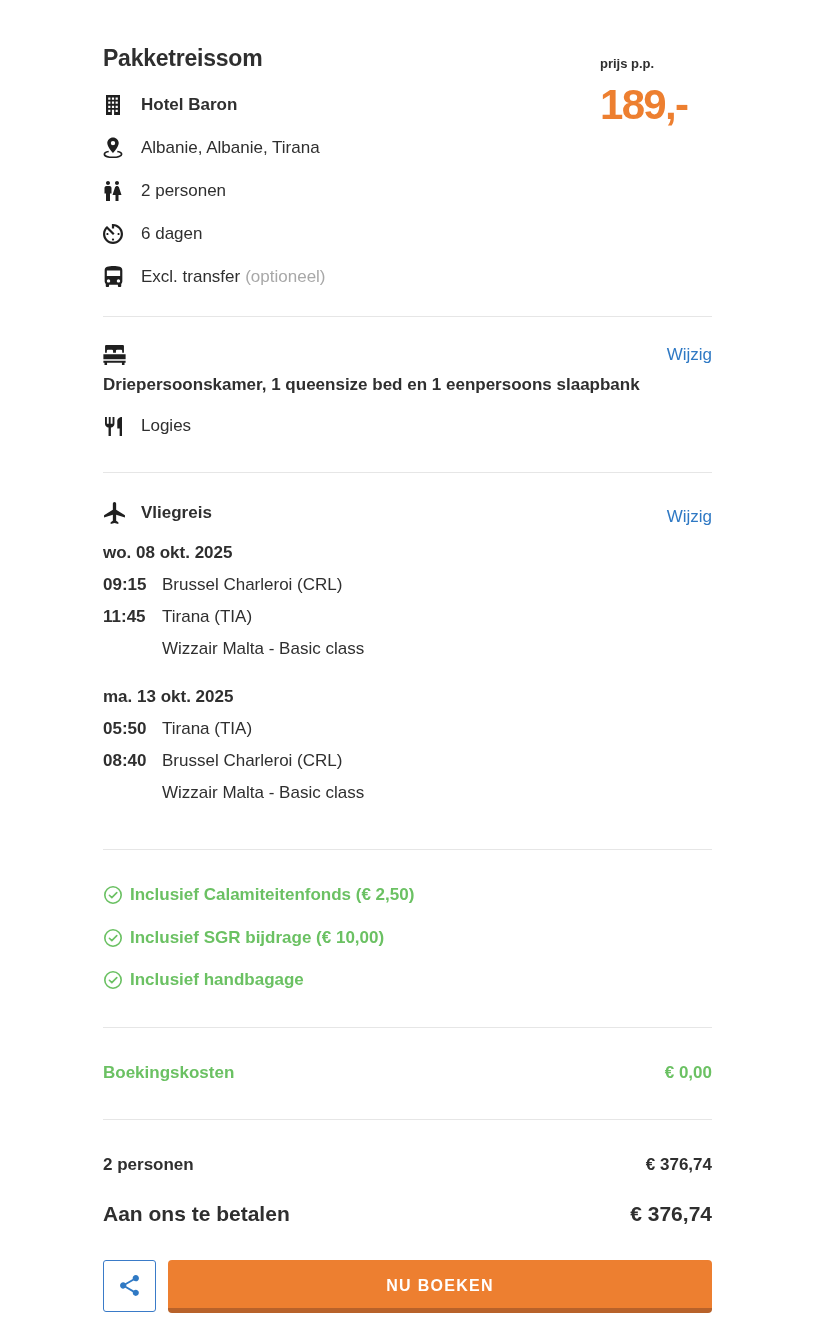 Image resolution: width=830 pixels, height=1332 pixels. What do you see at coordinates (627, 64) in the screenshot?
I see `price-label: prijs p.p.` at bounding box center [627, 64].